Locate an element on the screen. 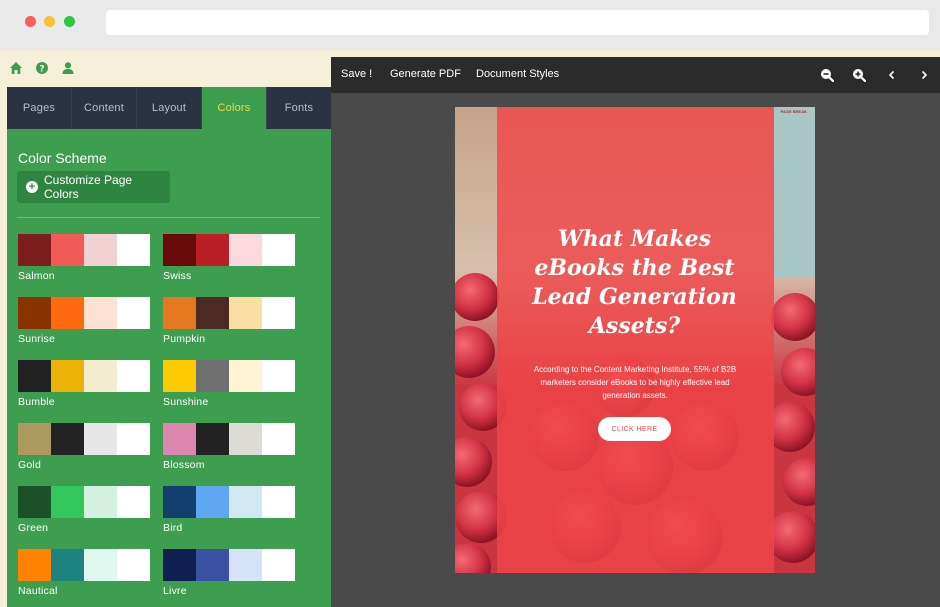  tab-layout: Layout is located at coordinates (169, 108).